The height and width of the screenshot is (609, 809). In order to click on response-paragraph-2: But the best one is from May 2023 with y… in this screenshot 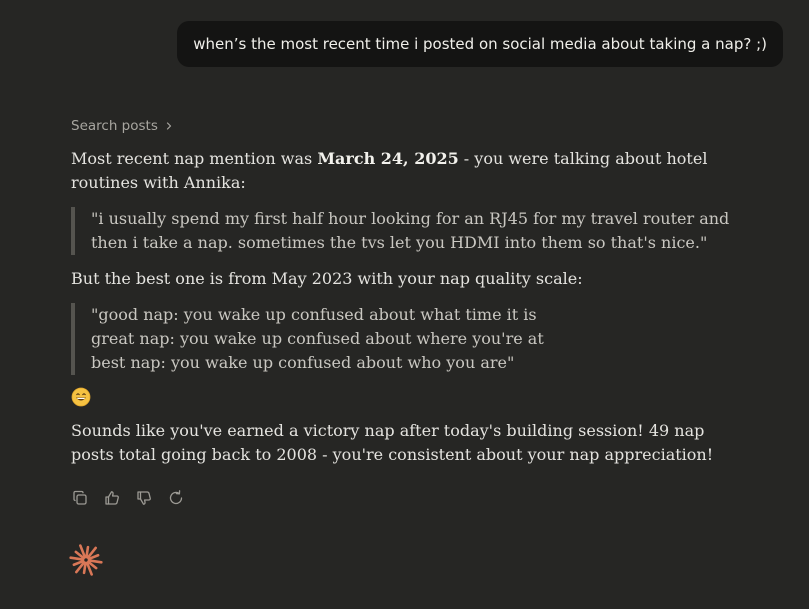, I will do `click(327, 278)`.